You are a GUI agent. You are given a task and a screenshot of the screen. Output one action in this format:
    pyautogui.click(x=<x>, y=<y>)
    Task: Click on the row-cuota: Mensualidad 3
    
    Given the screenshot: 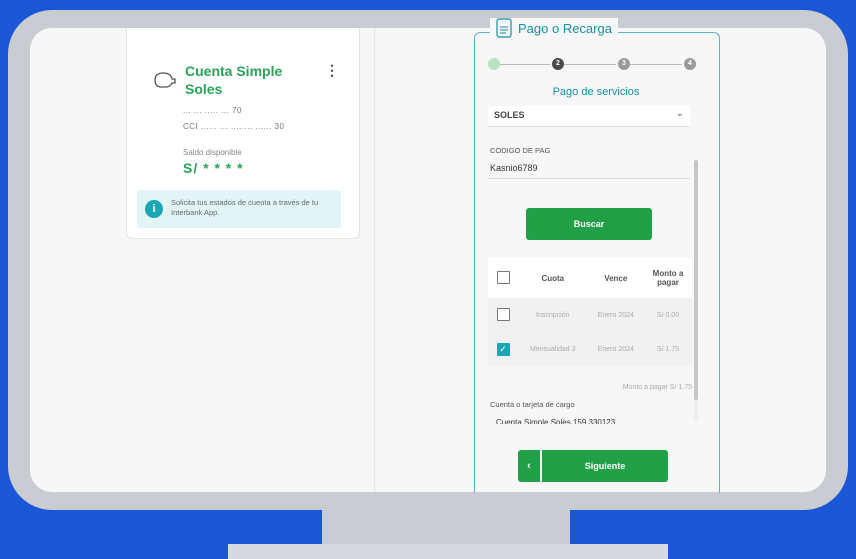 What is the action you would take?
    pyautogui.click(x=553, y=349)
    